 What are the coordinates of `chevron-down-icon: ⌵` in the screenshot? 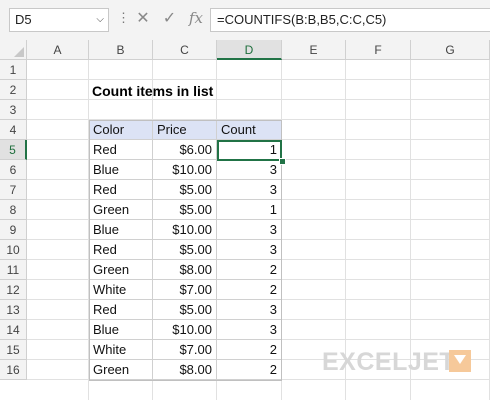 It's located at (100, 20).